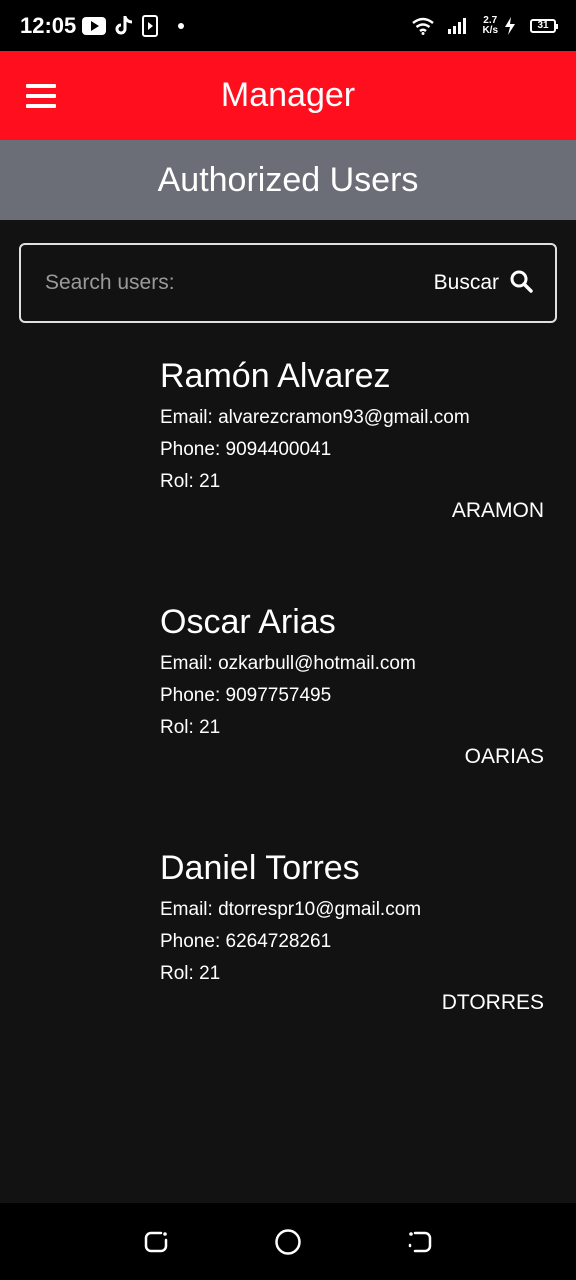 The image size is (576, 1280). I want to click on user-name: Oscar Arias, so click(248, 622).